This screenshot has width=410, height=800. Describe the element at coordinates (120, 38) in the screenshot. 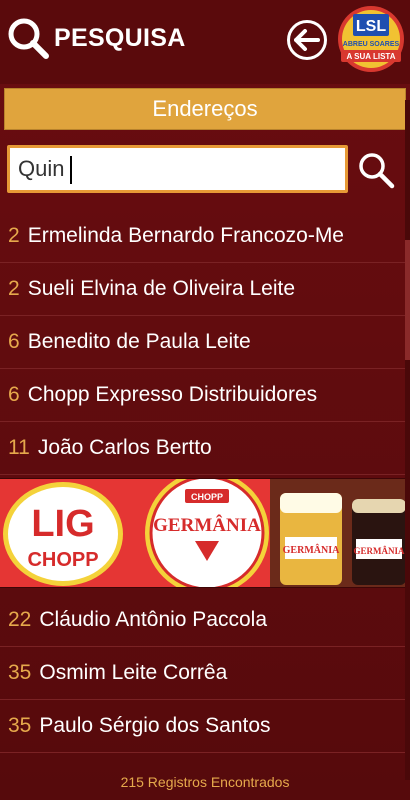

I see `page-title: PESQUISA` at that location.